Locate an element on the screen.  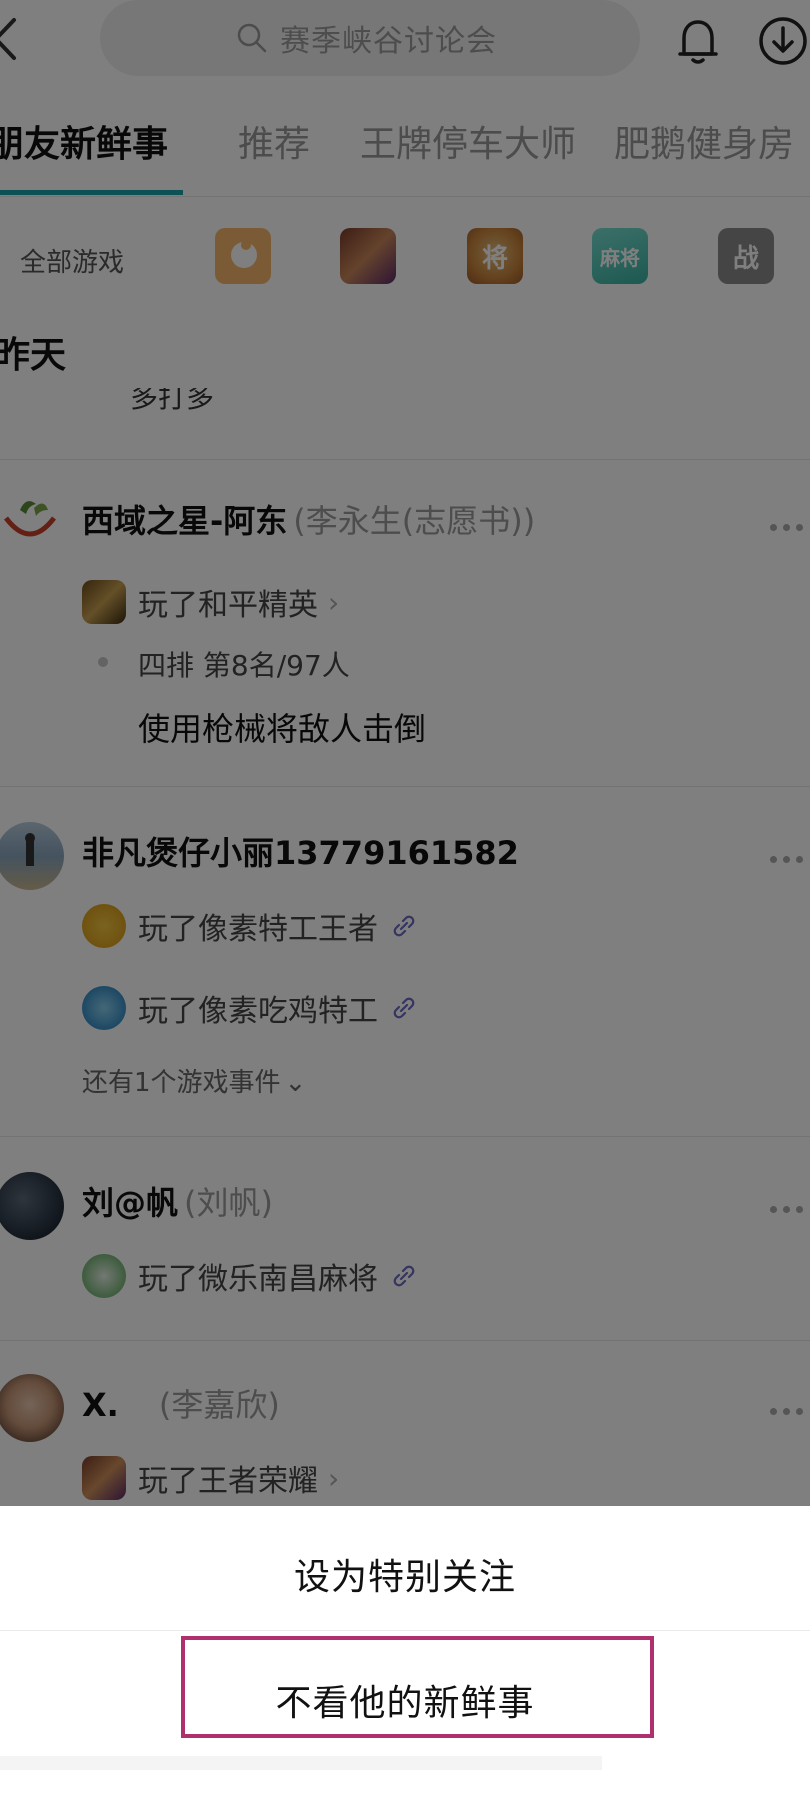
set-special-follow-button: 设为特别关注 is located at coordinates (405, 1574).